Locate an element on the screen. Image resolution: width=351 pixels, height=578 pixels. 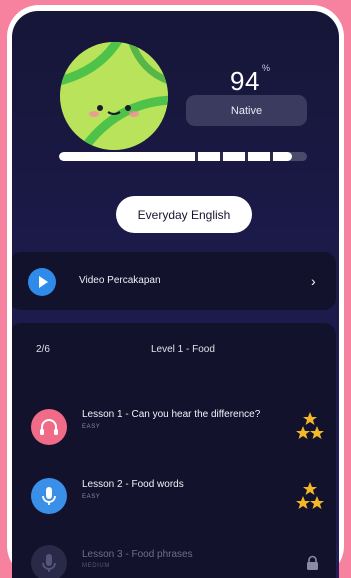
progress-bar is located at coordinates (183, 156).